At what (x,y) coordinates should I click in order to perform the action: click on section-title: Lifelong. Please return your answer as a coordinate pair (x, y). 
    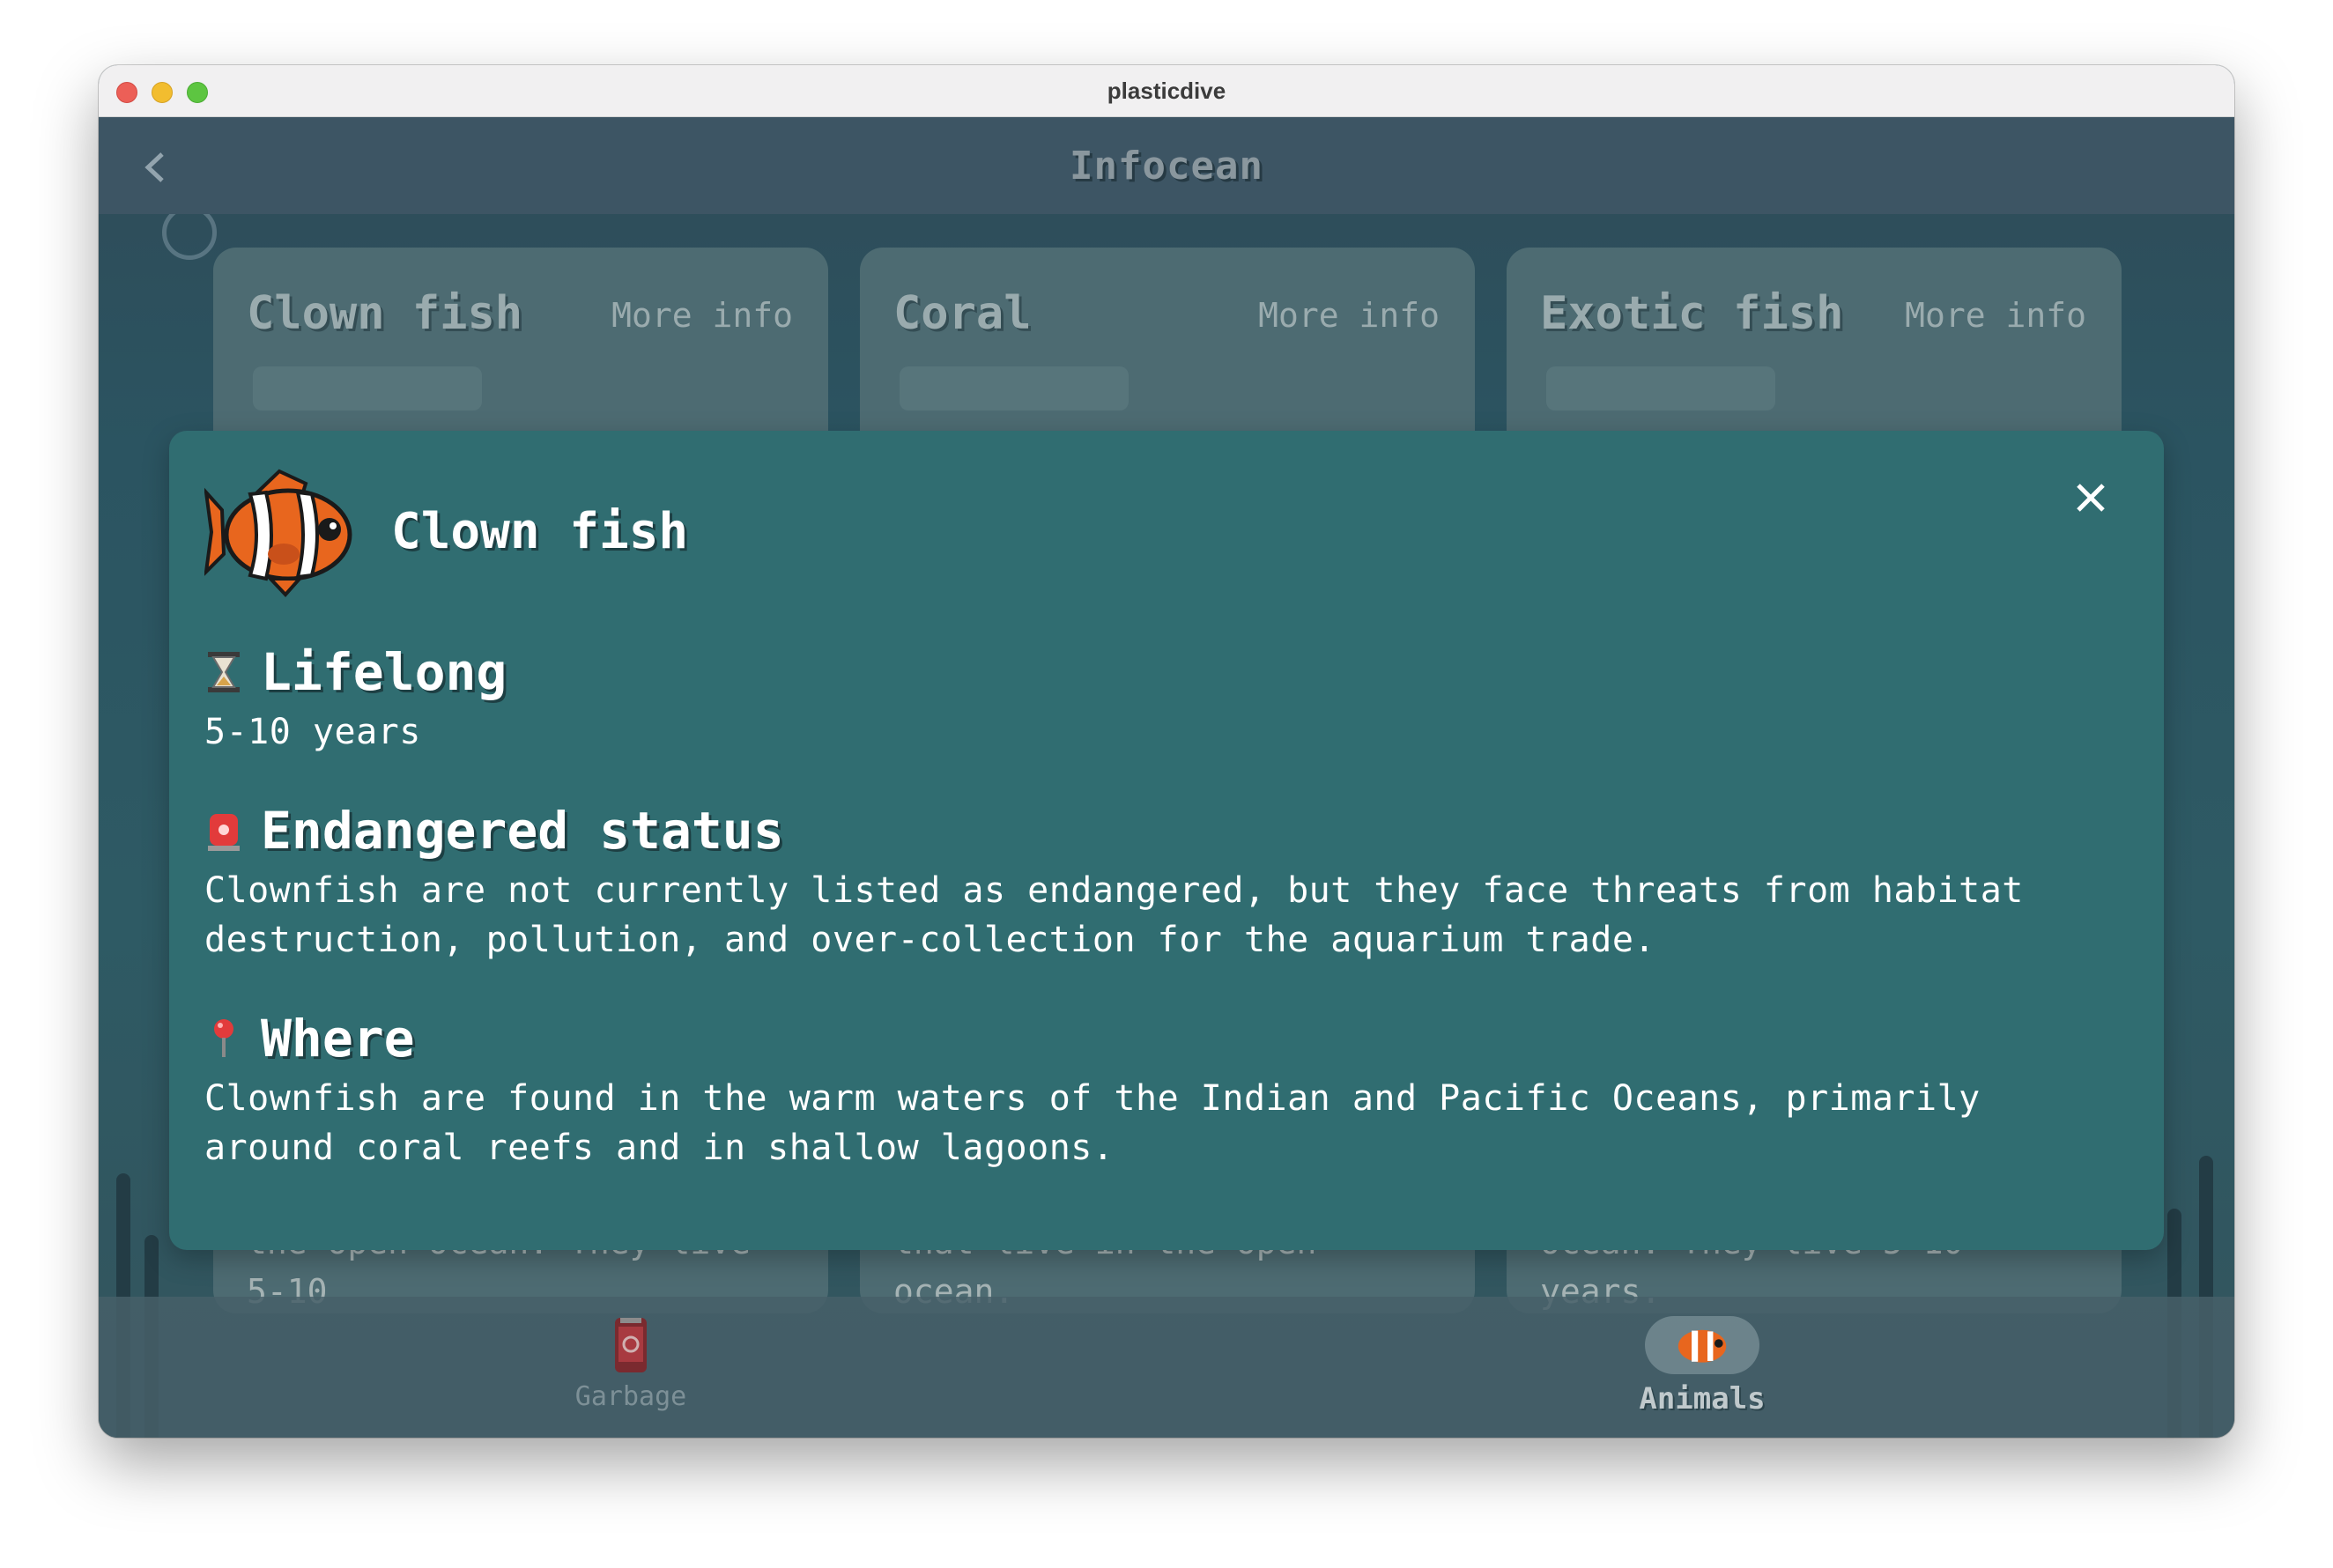
    Looking at the image, I should click on (384, 672).